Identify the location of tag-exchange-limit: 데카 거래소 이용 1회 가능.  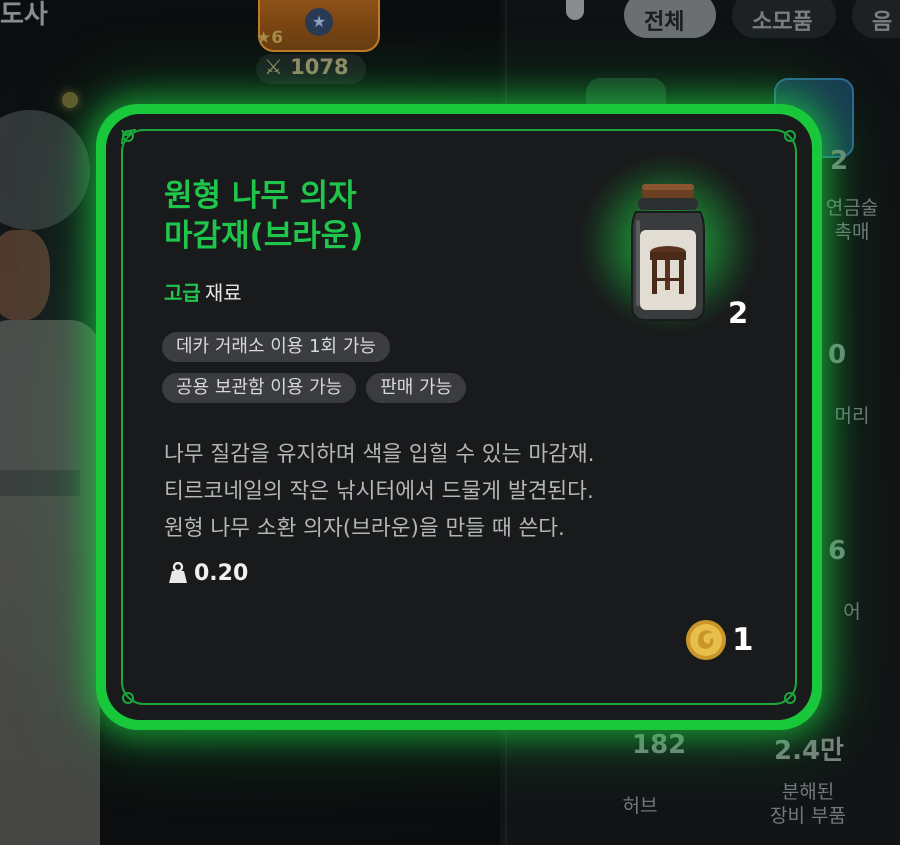
(276, 347).